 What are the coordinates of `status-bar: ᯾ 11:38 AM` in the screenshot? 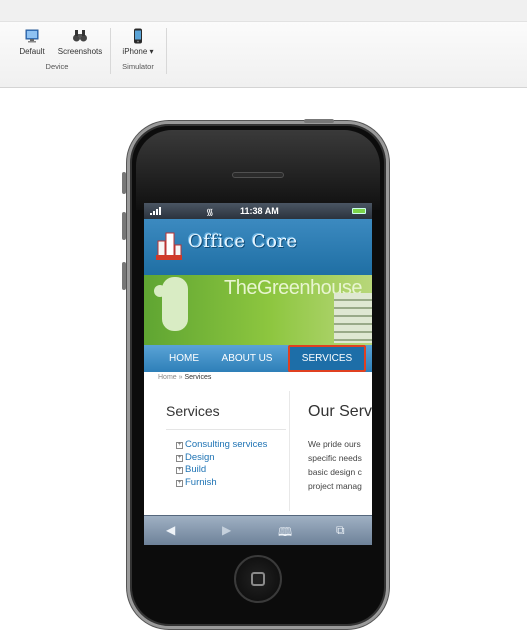 It's located at (258, 211).